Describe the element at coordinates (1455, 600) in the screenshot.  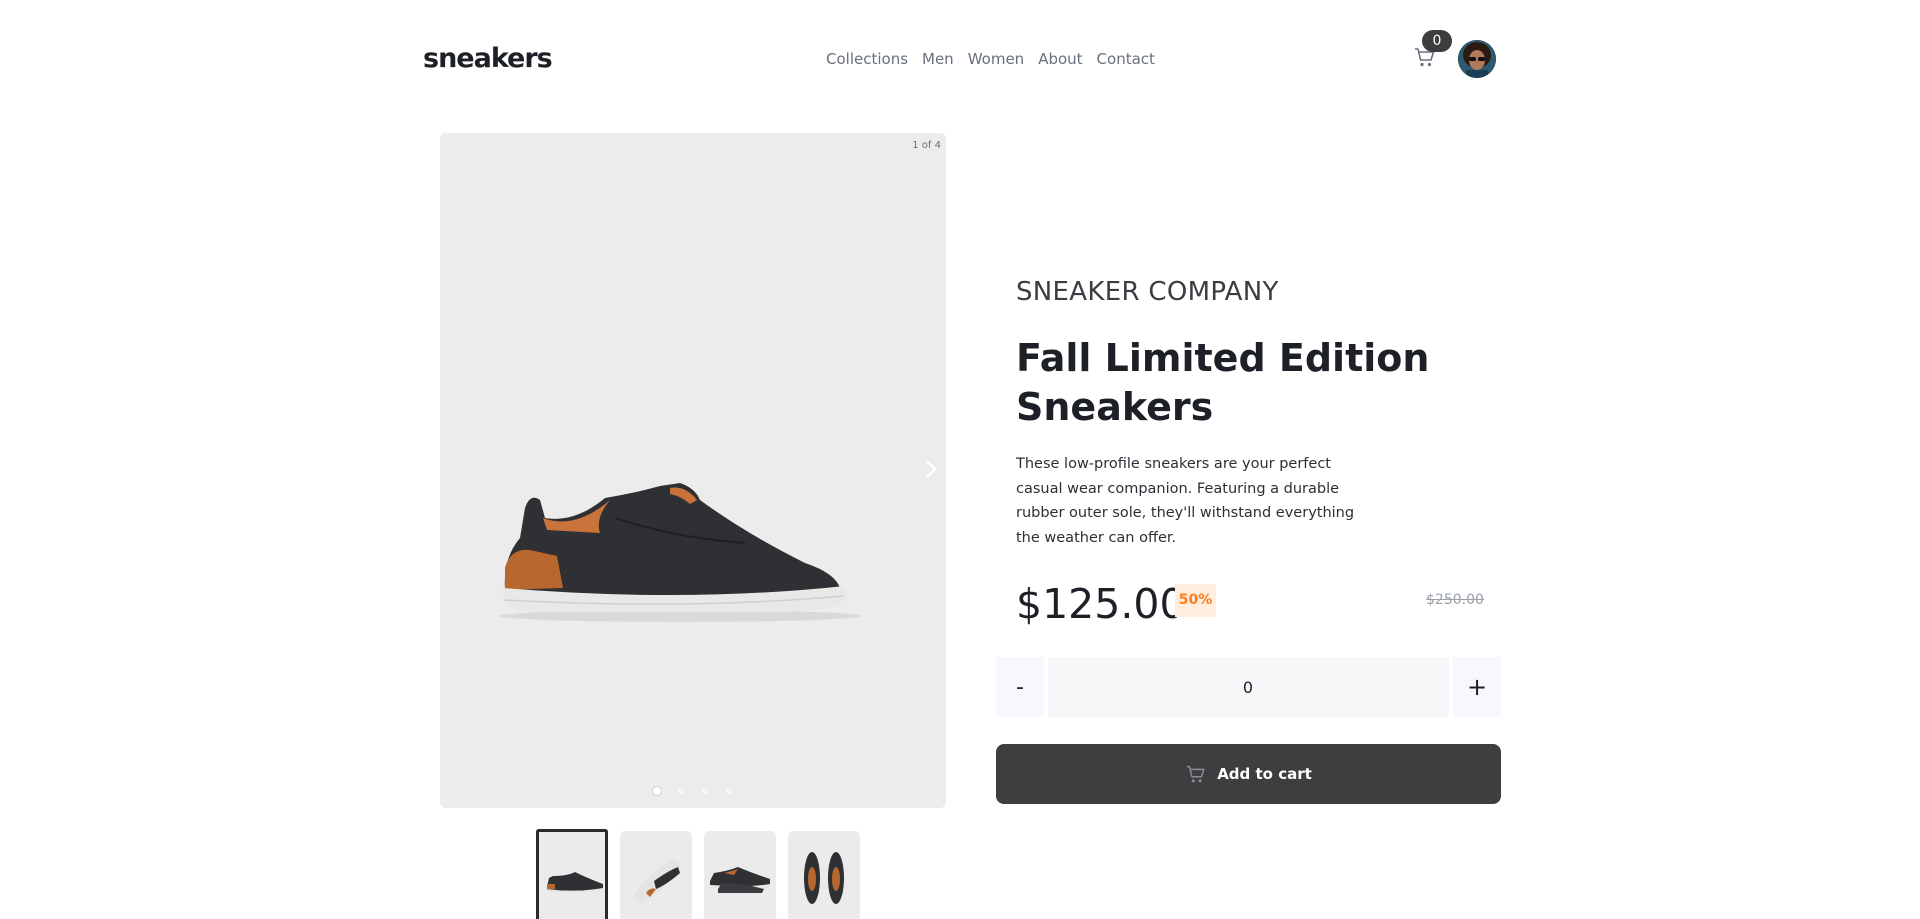
I see `original-price: $250.00` at that location.